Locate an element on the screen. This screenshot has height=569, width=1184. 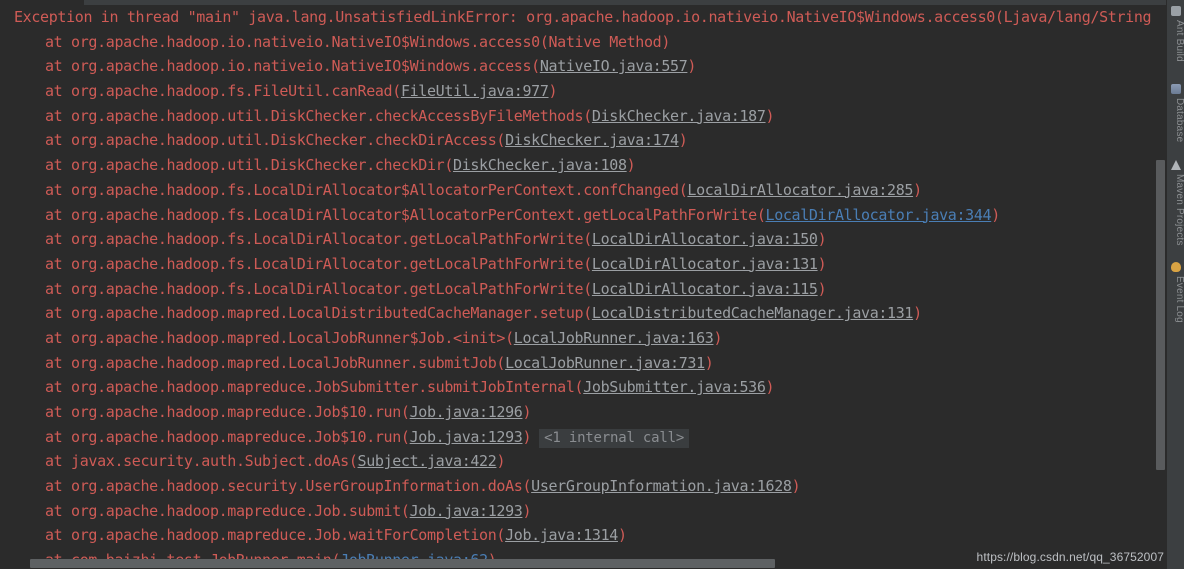
frame-method-name: org.apache.hadoop.fs.FileUtil.canRead is located at coordinates (232, 91).